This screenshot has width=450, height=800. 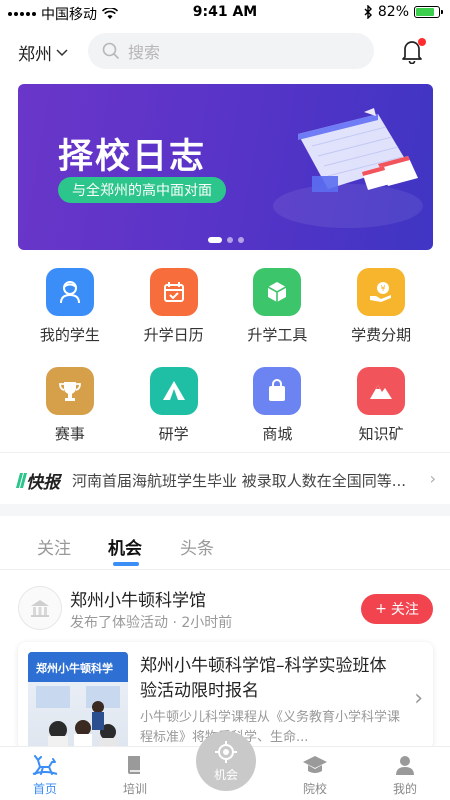 I want to click on grid-item-6: 商城, so click(x=278, y=405).